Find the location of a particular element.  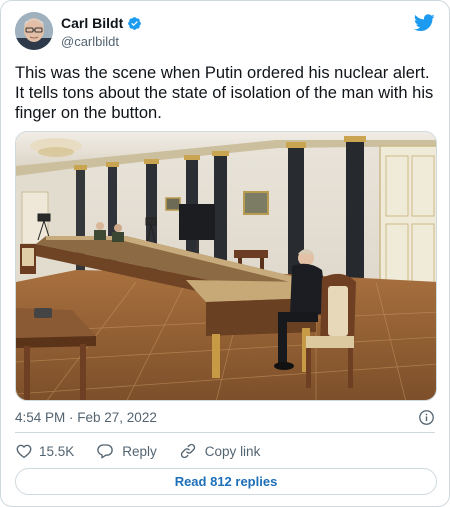

author-block: Carl Bildt @carlbildt is located at coordinates (101, 31).